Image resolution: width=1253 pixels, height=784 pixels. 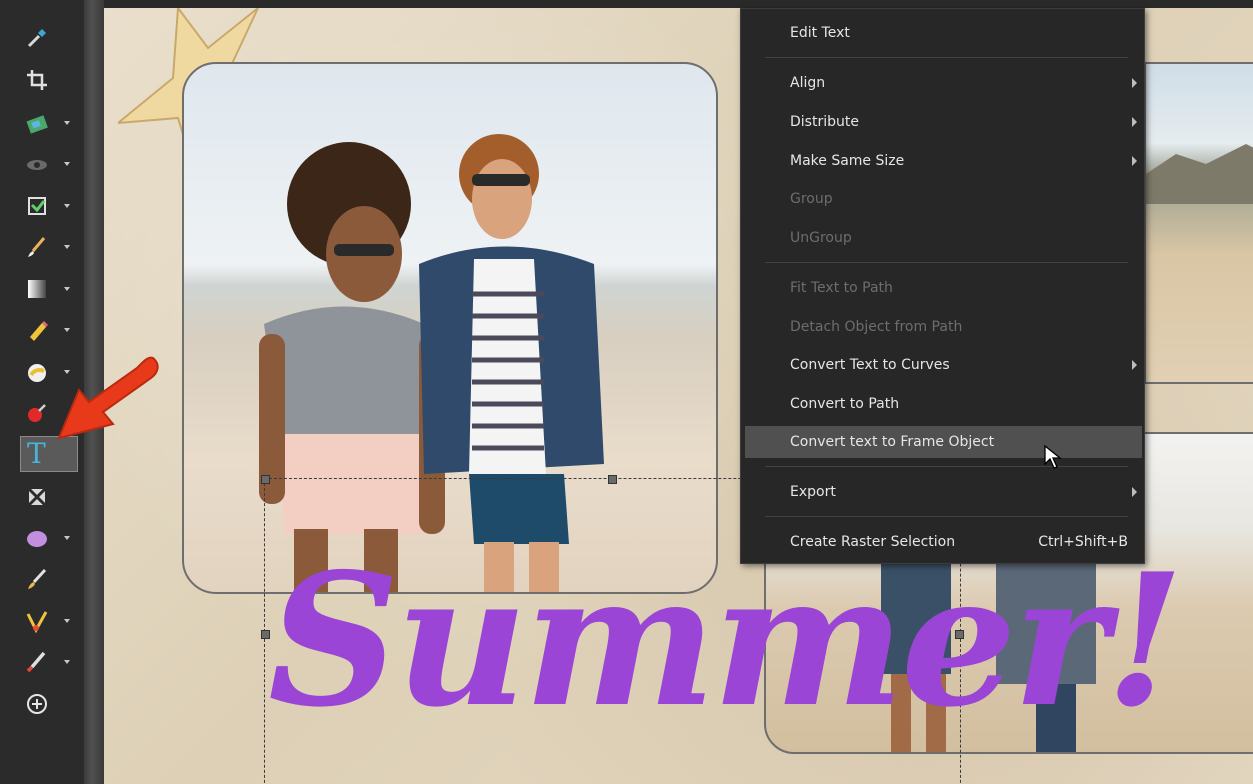 What do you see at coordinates (49, 164) in the screenshot?
I see `red-eye-tool-button` at bounding box center [49, 164].